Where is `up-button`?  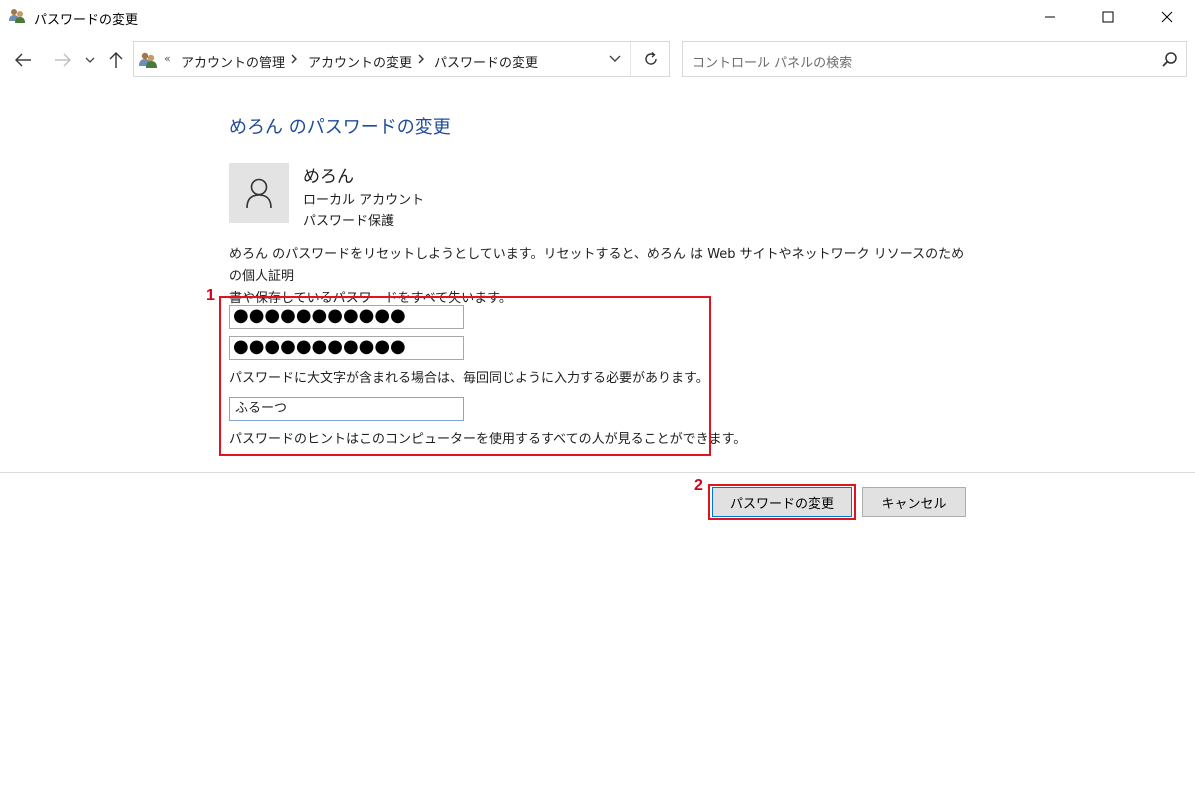 up-button is located at coordinates (116, 60).